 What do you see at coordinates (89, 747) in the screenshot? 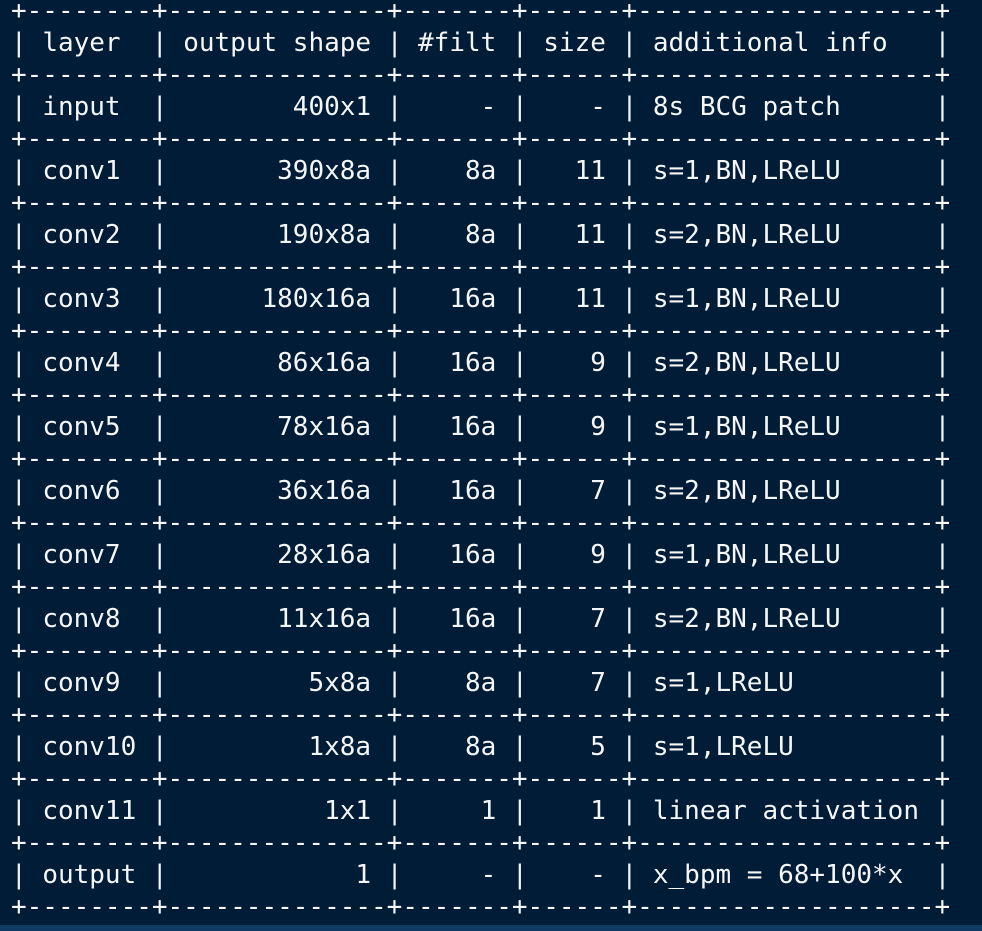
I see `table-cell: conv10` at bounding box center [89, 747].